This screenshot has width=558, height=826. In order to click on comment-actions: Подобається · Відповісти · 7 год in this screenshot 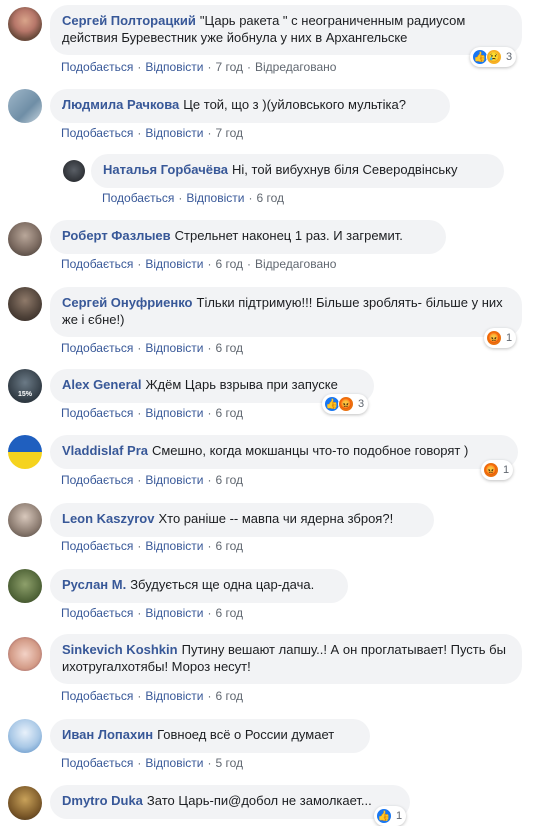, I will do `click(152, 133)`.